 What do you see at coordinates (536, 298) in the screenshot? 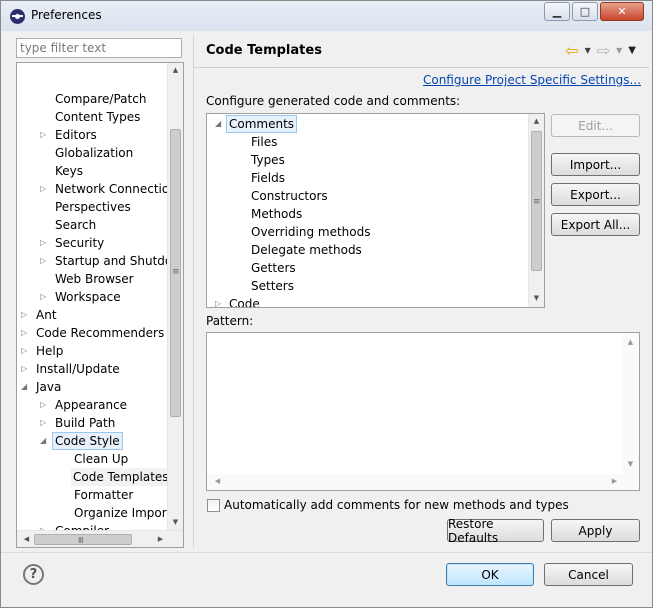
I see `tpl-scroll-down-icon: ▼` at bounding box center [536, 298].